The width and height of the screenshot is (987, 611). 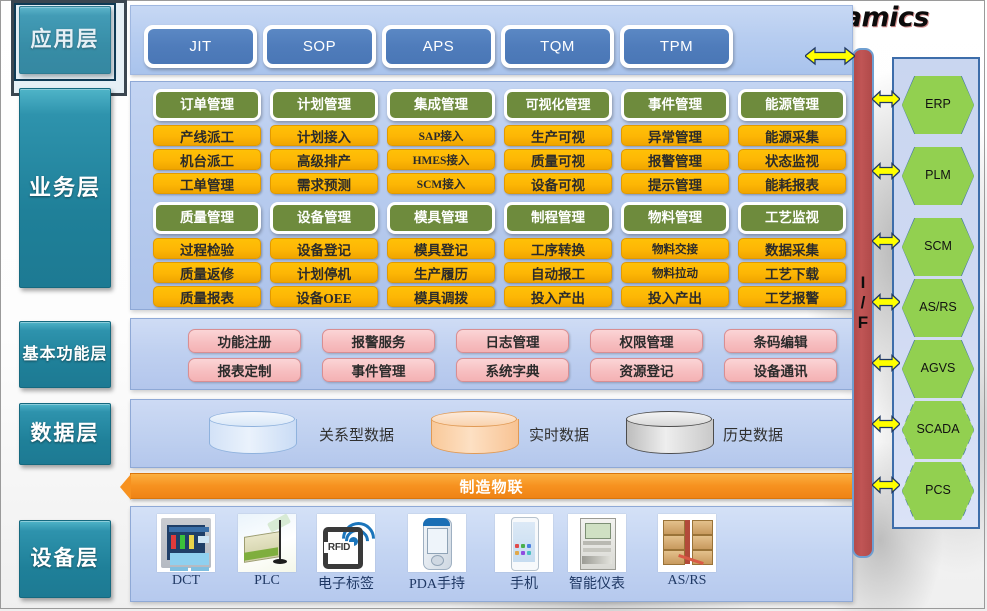 I want to click on layer-label-business: 业务层, so click(x=65, y=188).